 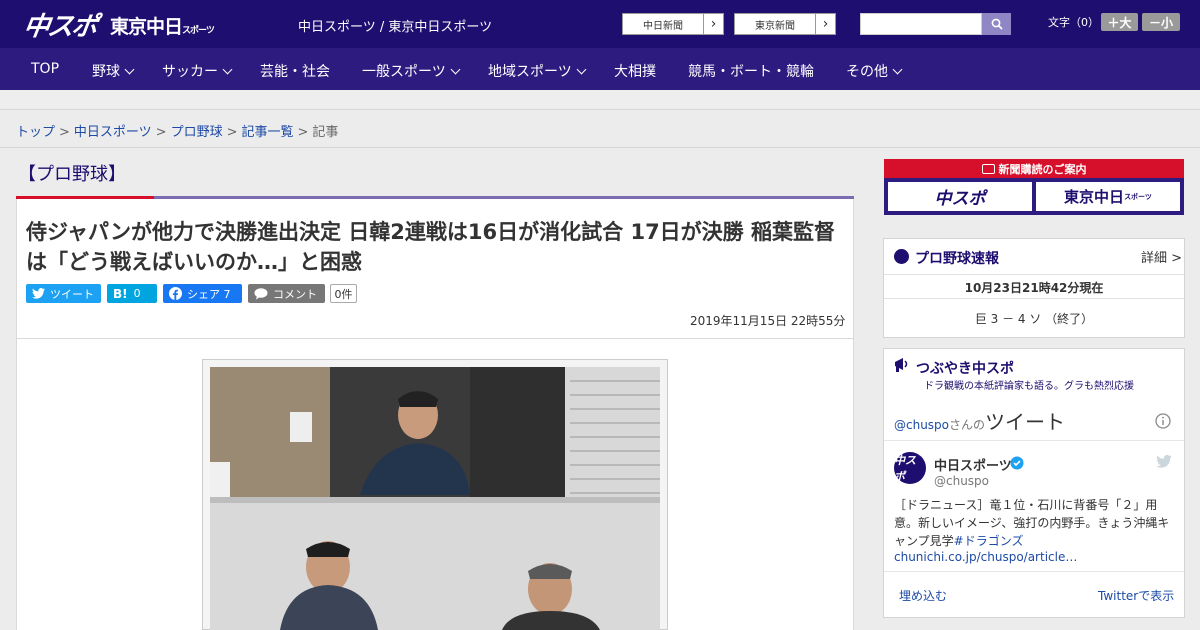 What do you see at coordinates (198, 31) in the screenshot?
I see `tokyo-logo-small: スポーツ` at bounding box center [198, 31].